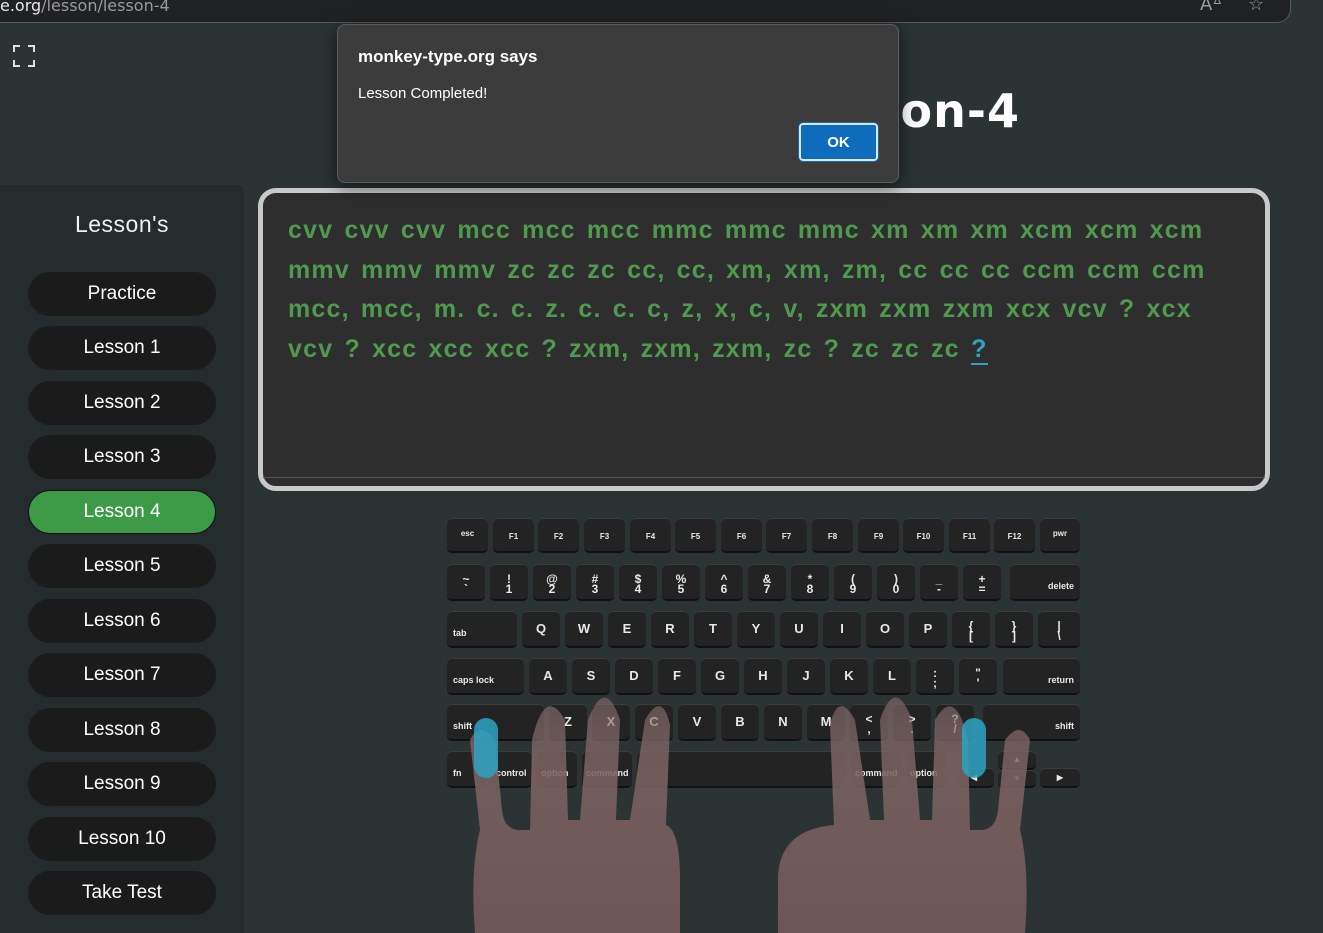 The height and width of the screenshot is (933, 1323). I want to click on key-f8: F8, so click(832, 535).